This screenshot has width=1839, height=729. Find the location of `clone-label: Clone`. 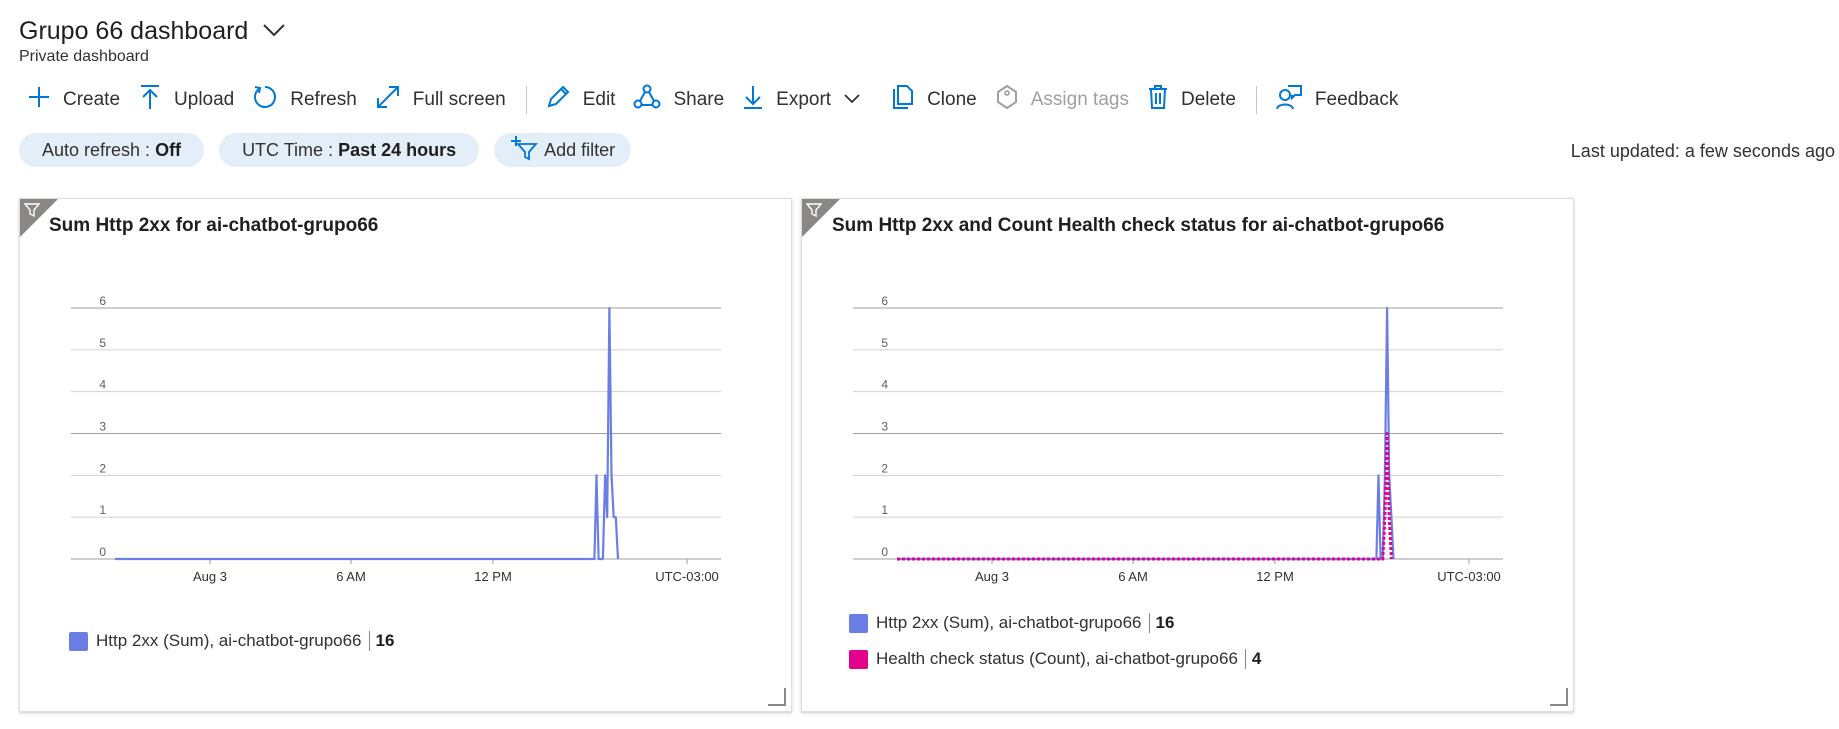

clone-label: Clone is located at coordinates (952, 99).